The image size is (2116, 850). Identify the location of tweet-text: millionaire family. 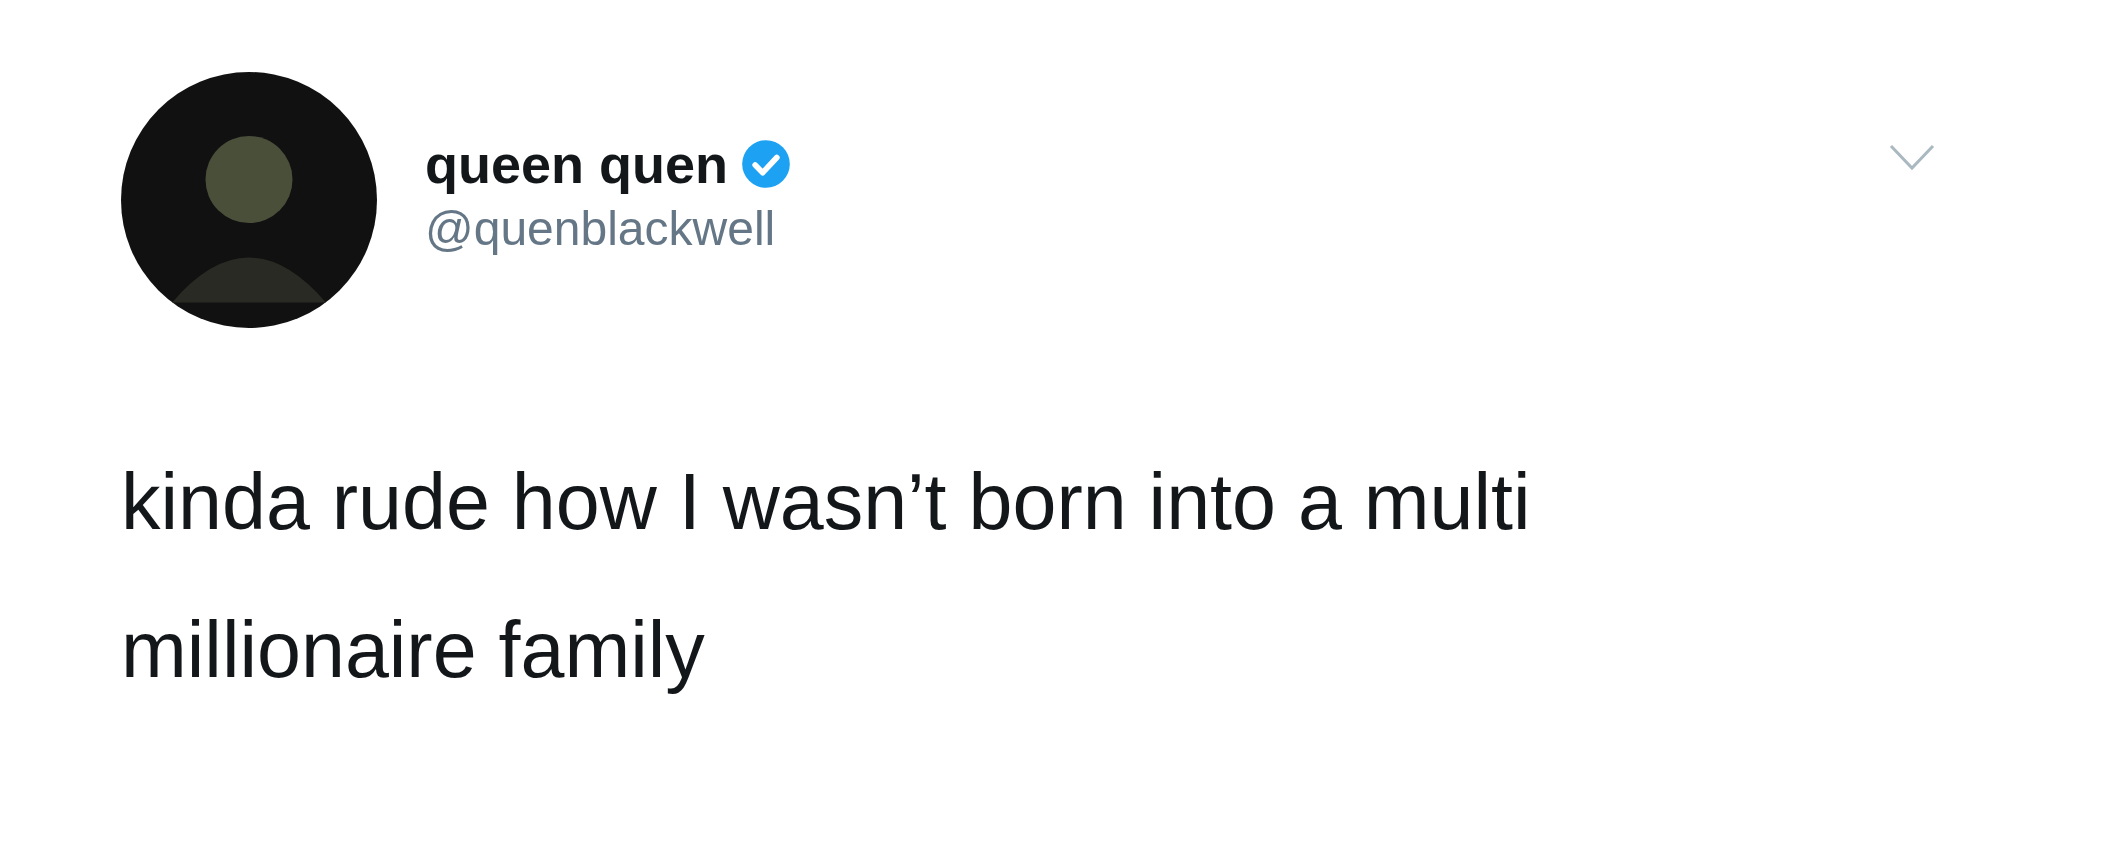
(413, 650).